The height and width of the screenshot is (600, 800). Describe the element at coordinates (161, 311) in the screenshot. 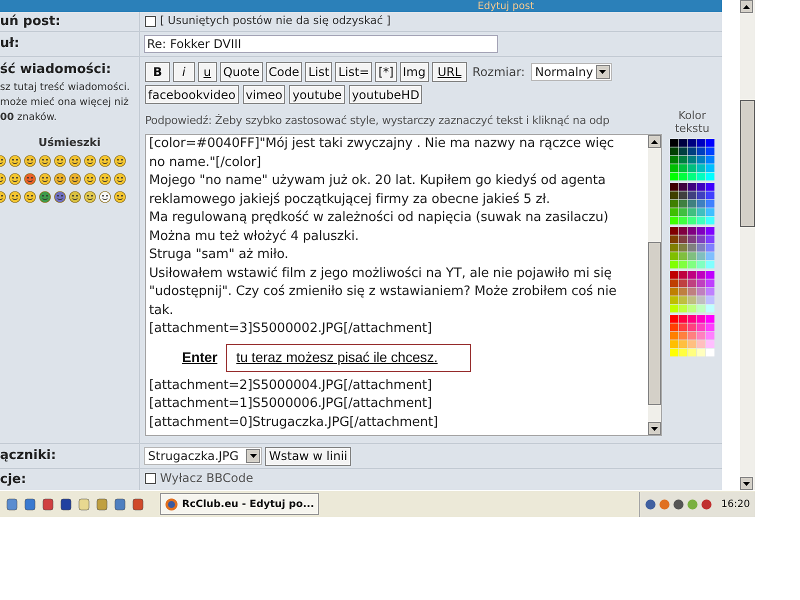

I see `message-line: tak.` at that location.